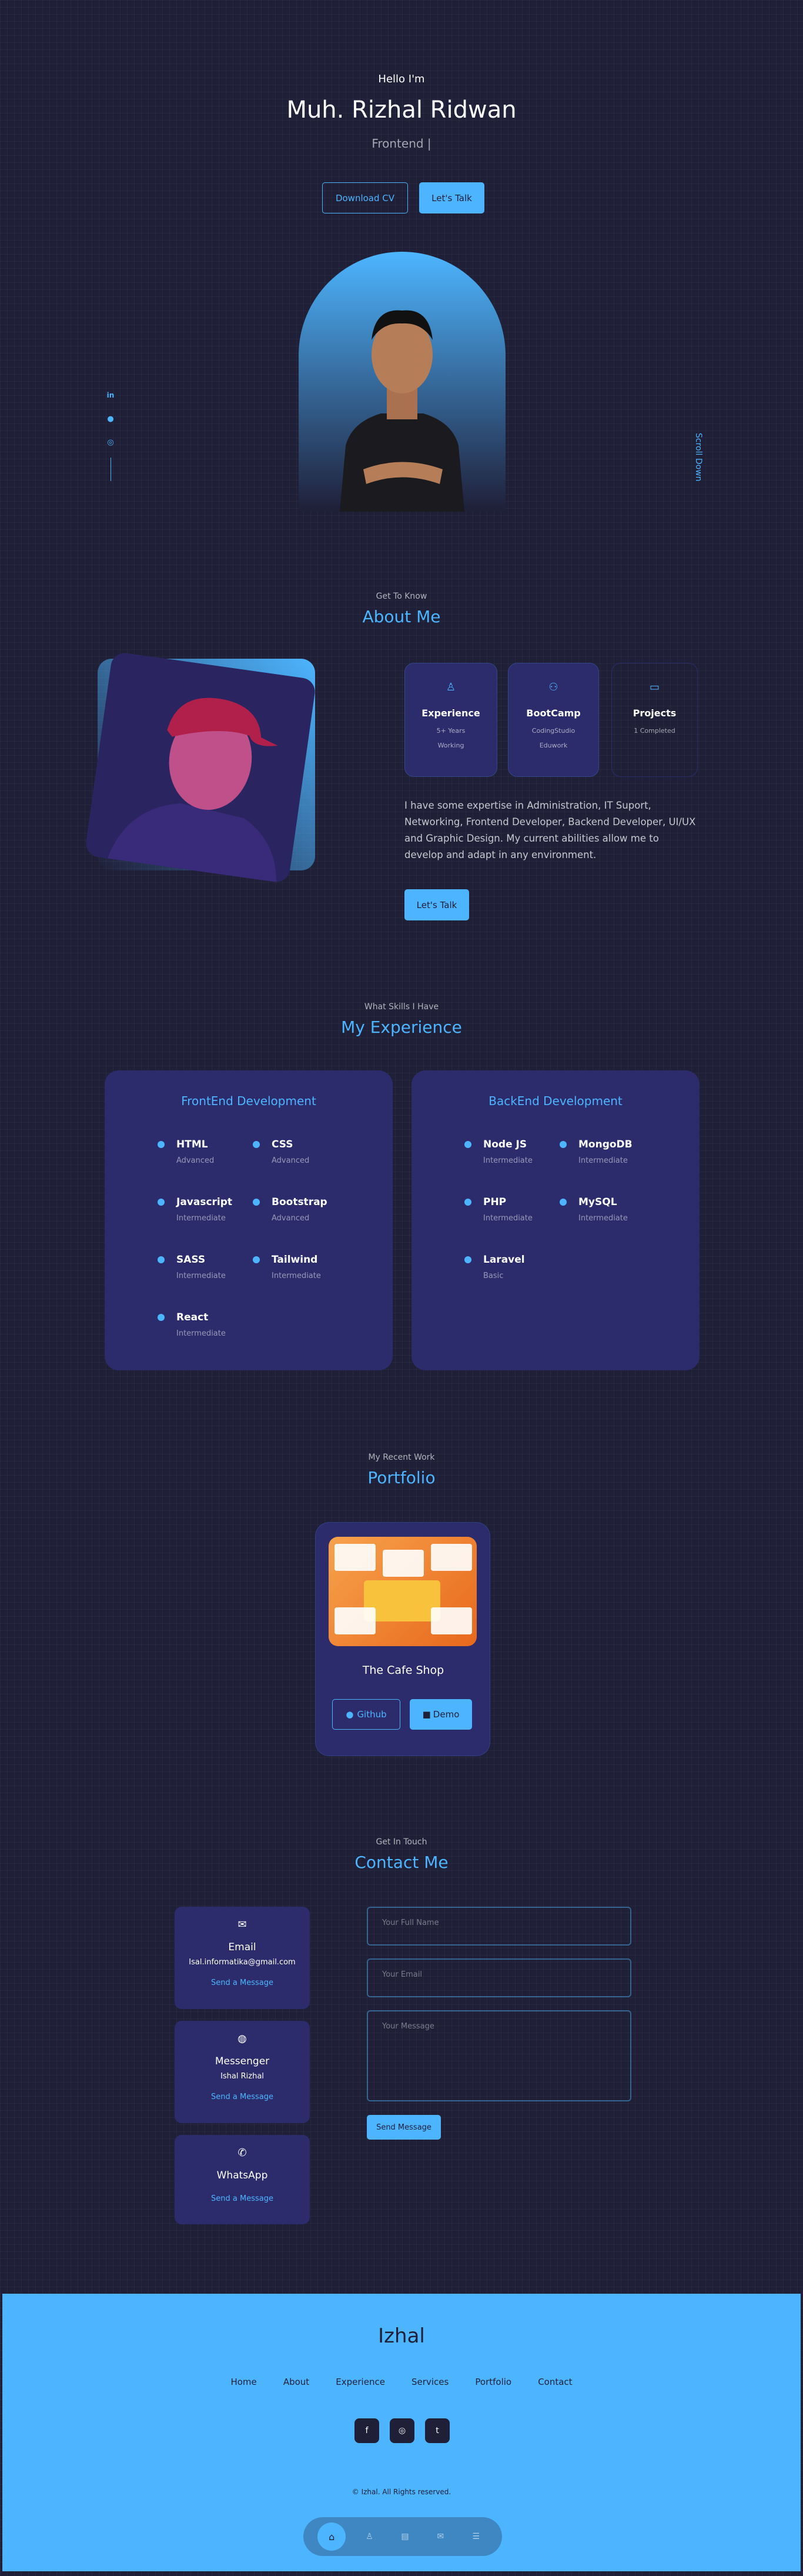  What do you see at coordinates (437, 2430) in the screenshot?
I see `twitter-icon: t` at bounding box center [437, 2430].